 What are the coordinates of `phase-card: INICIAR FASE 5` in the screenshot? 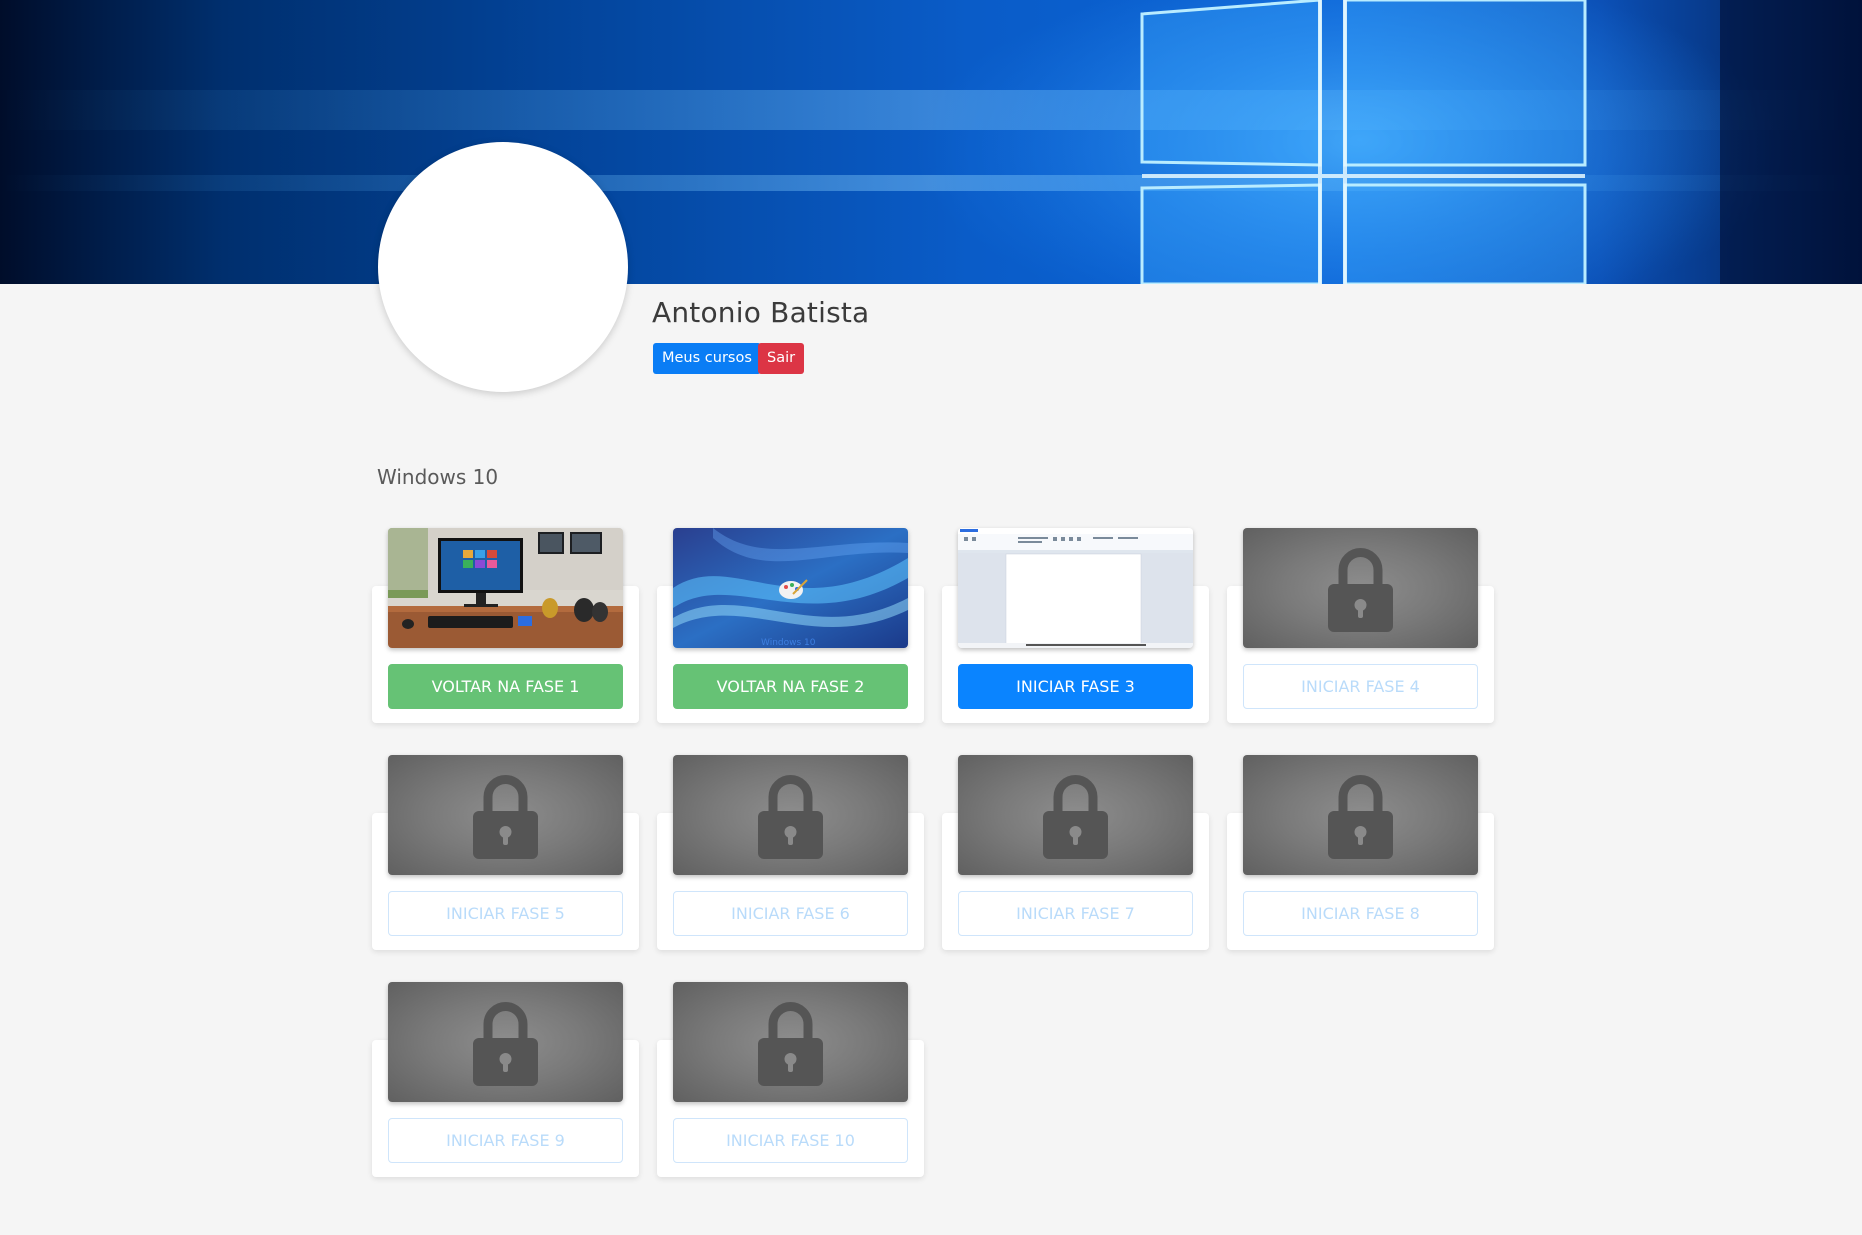 It's located at (505, 852).